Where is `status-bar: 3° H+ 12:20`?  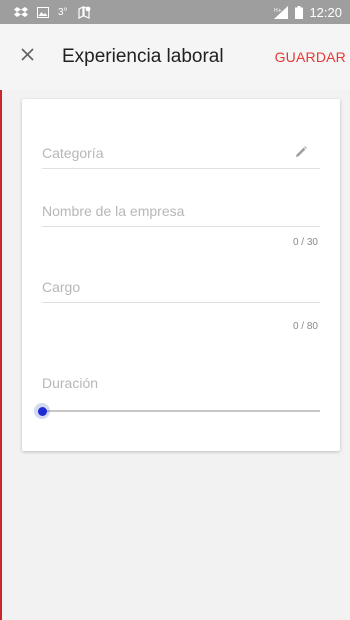 status-bar: 3° H+ 12:20 is located at coordinates (175, 12).